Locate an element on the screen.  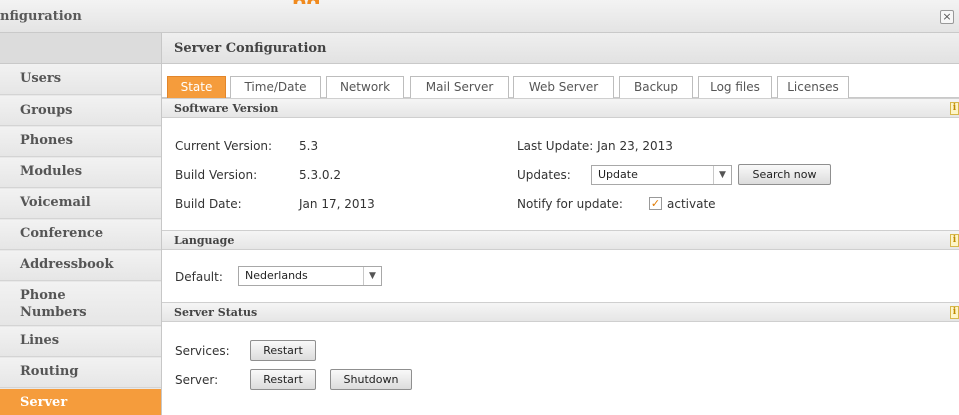
services-label: Services: is located at coordinates (202, 351).